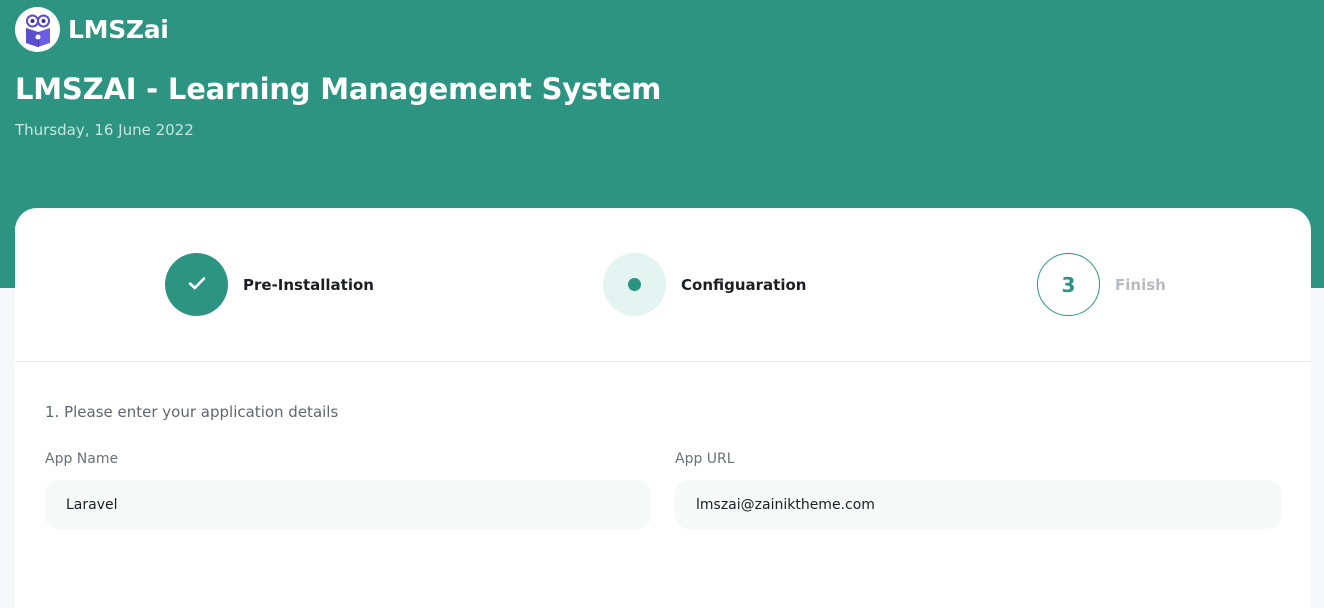 The width and height of the screenshot is (1324, 608). Describe the element at coordinates (104, 130) in the screenshot. I see `current-date: Thursday, 16 June 2022` at that location.